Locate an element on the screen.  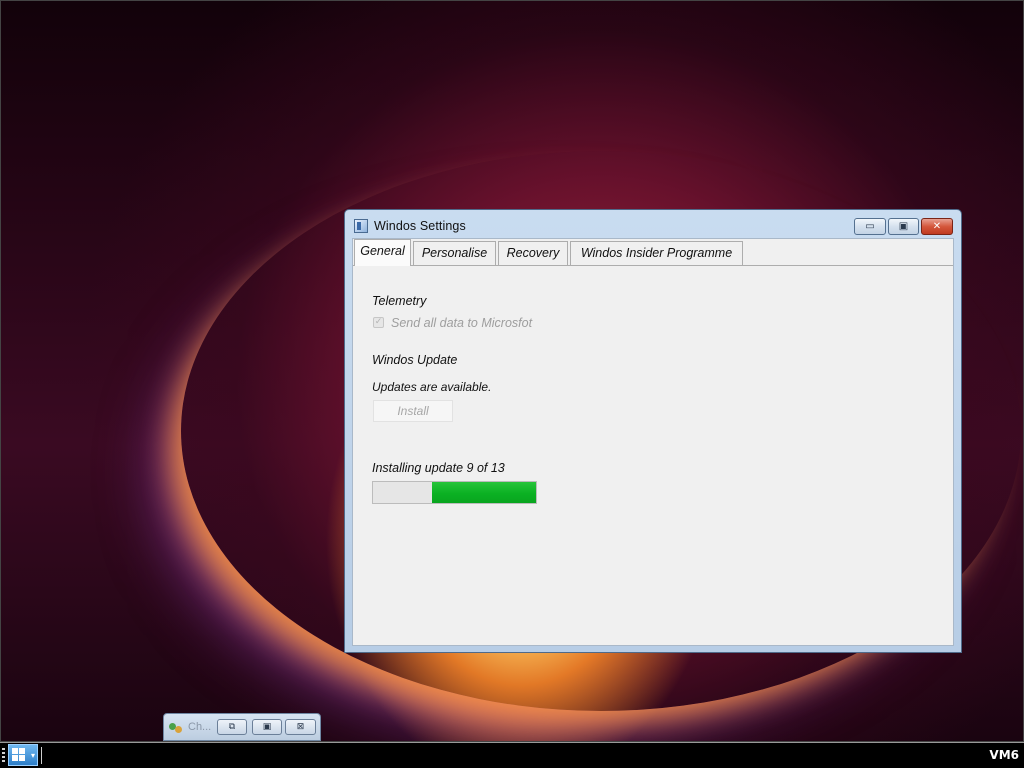
users-icon is located at coordinates (176, 728).